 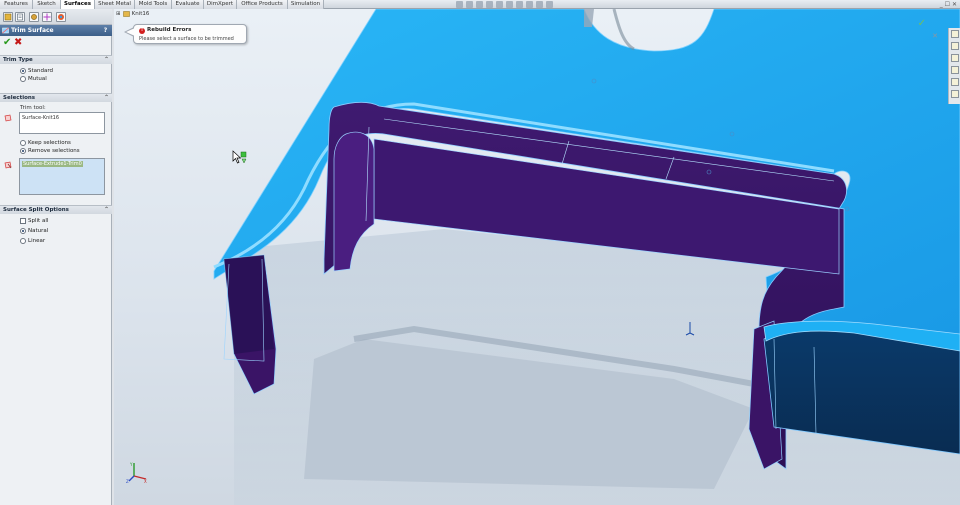 I want to click on remove-selections-label: Remove selections, so click(x=54, y=151).